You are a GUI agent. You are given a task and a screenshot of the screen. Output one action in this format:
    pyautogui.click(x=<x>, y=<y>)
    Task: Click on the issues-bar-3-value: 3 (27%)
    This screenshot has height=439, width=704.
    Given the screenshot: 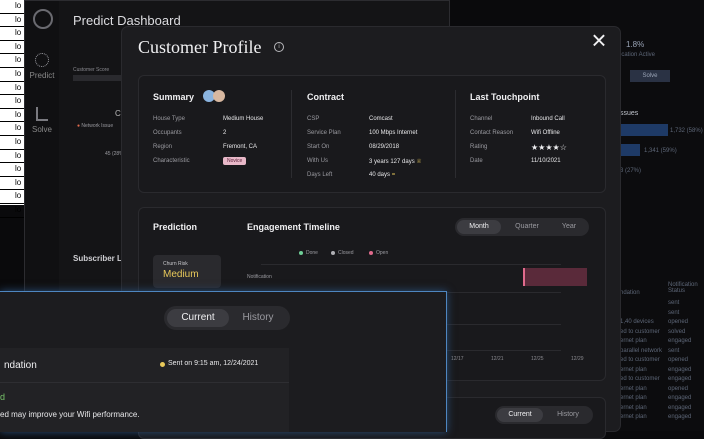 What is the action you would take?
    pyautogui.click(x=631, y=171)
    